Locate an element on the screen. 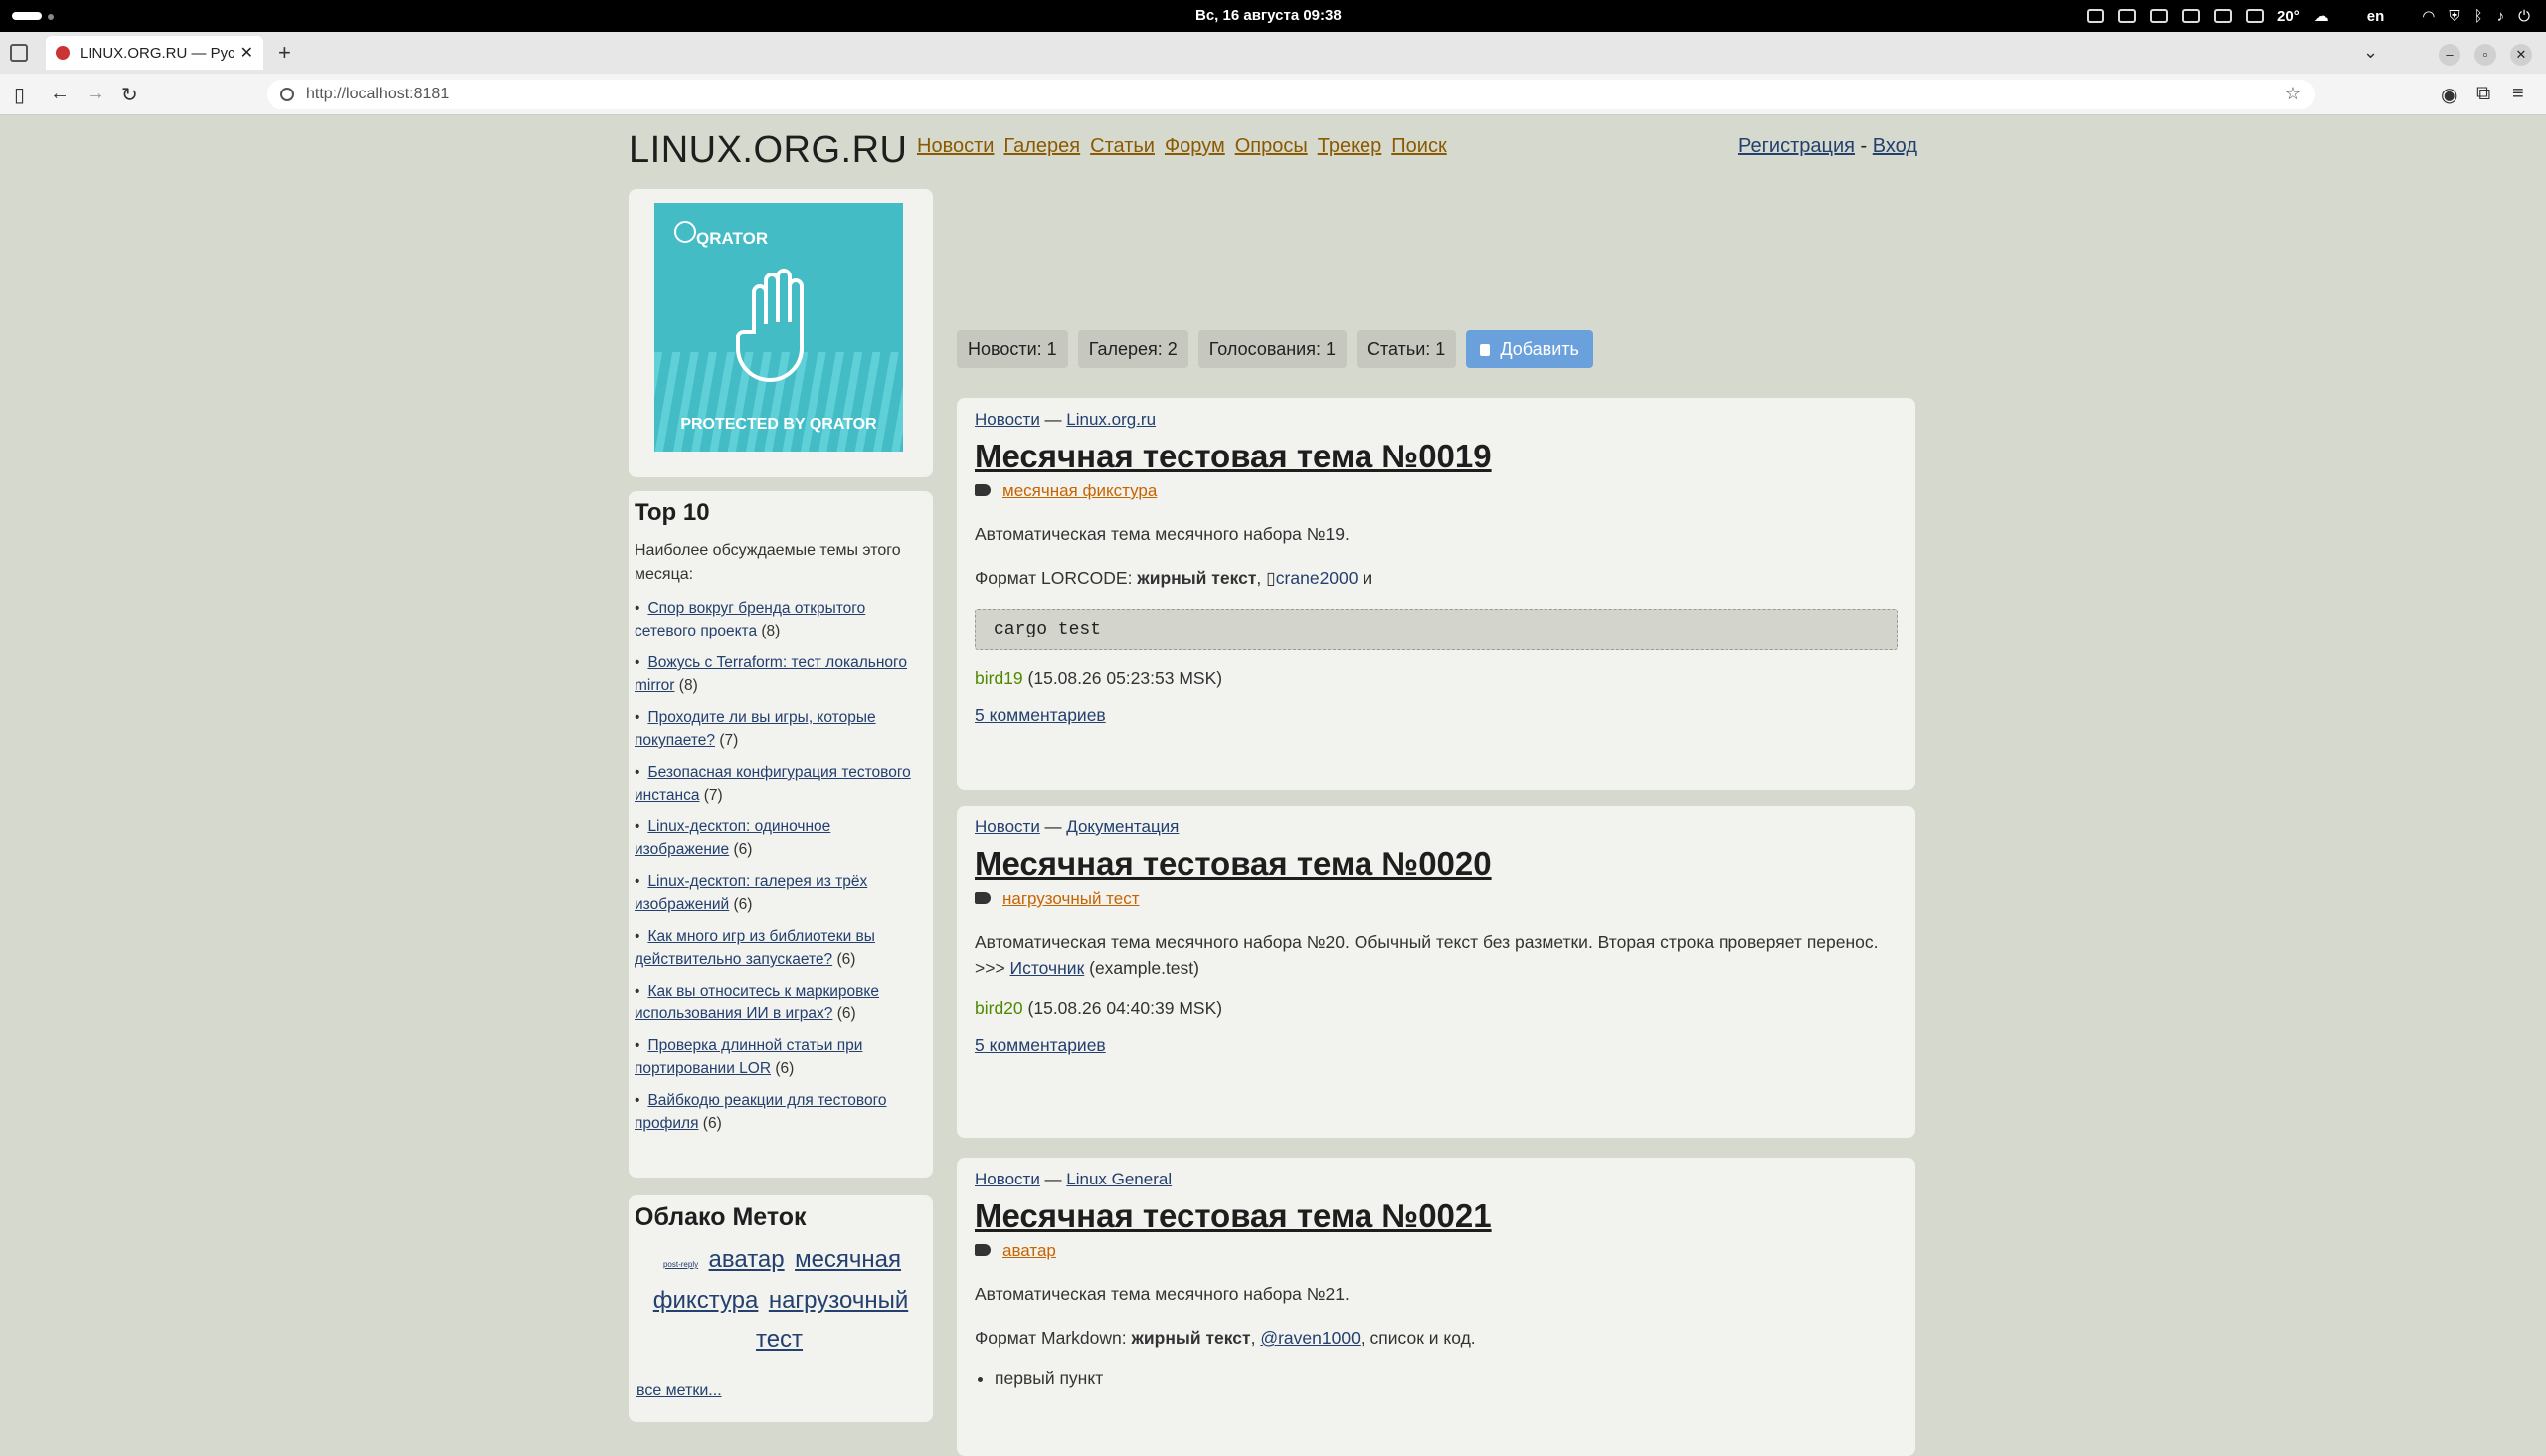 Image resolution: width=2546 pixels, height=1456 pixels. sidebar-toggle-icon: ▯ is located at coordinates (19, 95).